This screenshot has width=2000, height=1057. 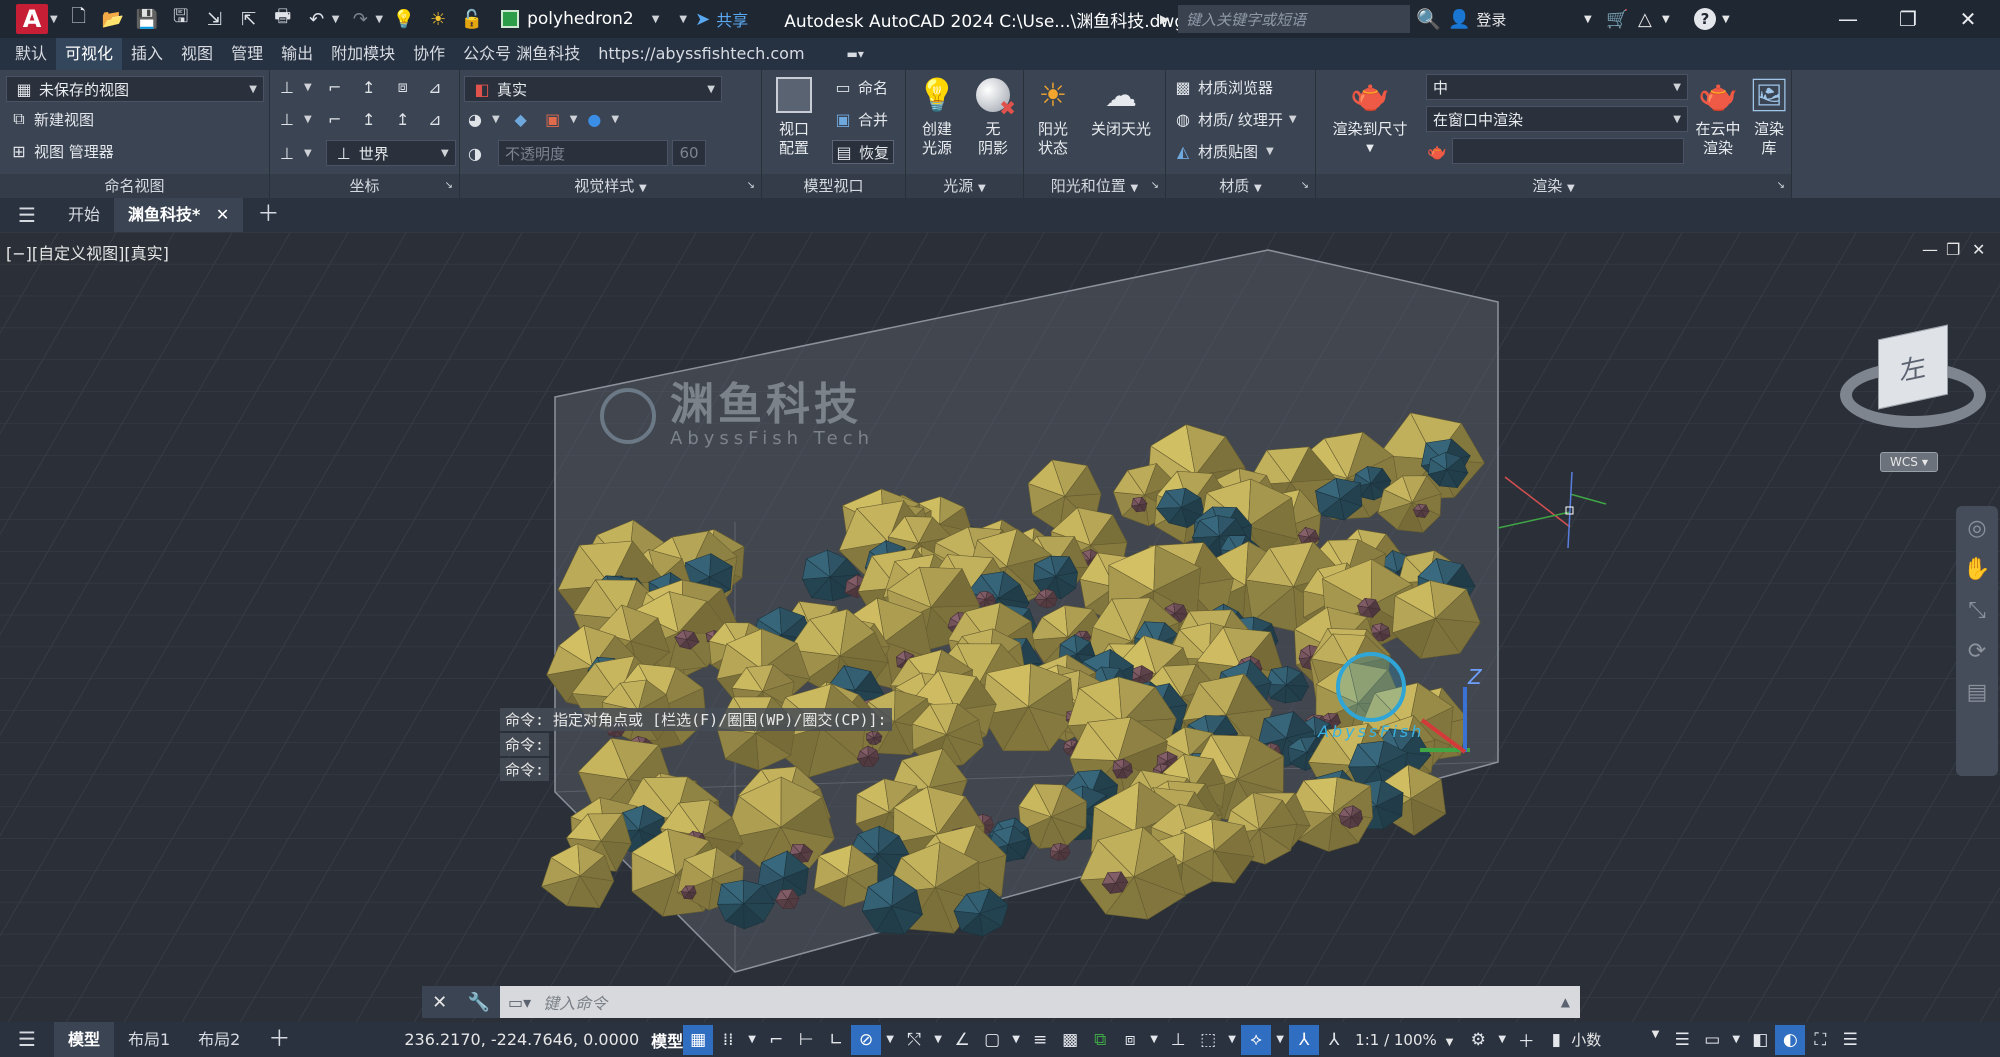 I want to click on ucs-named-icon: ⊥, so click(x=287, y=119).